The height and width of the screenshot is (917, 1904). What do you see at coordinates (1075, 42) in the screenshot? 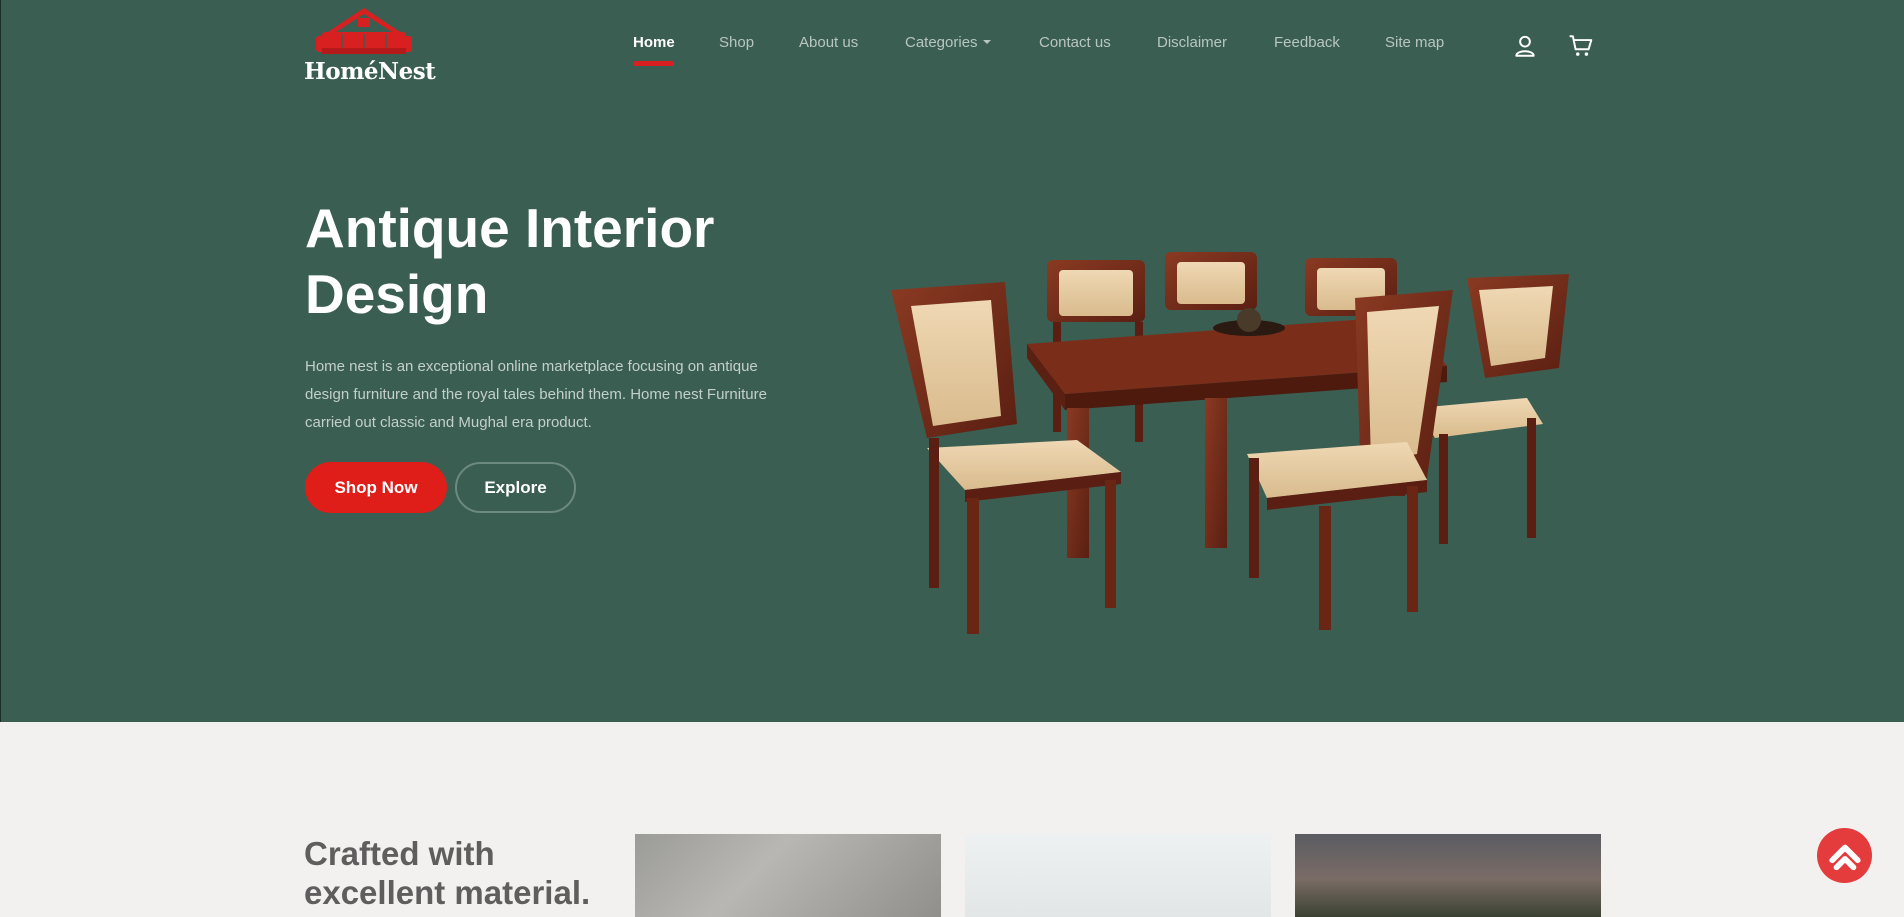
I see `nav-contact: Contact us` at bounding box center [1075, 42].